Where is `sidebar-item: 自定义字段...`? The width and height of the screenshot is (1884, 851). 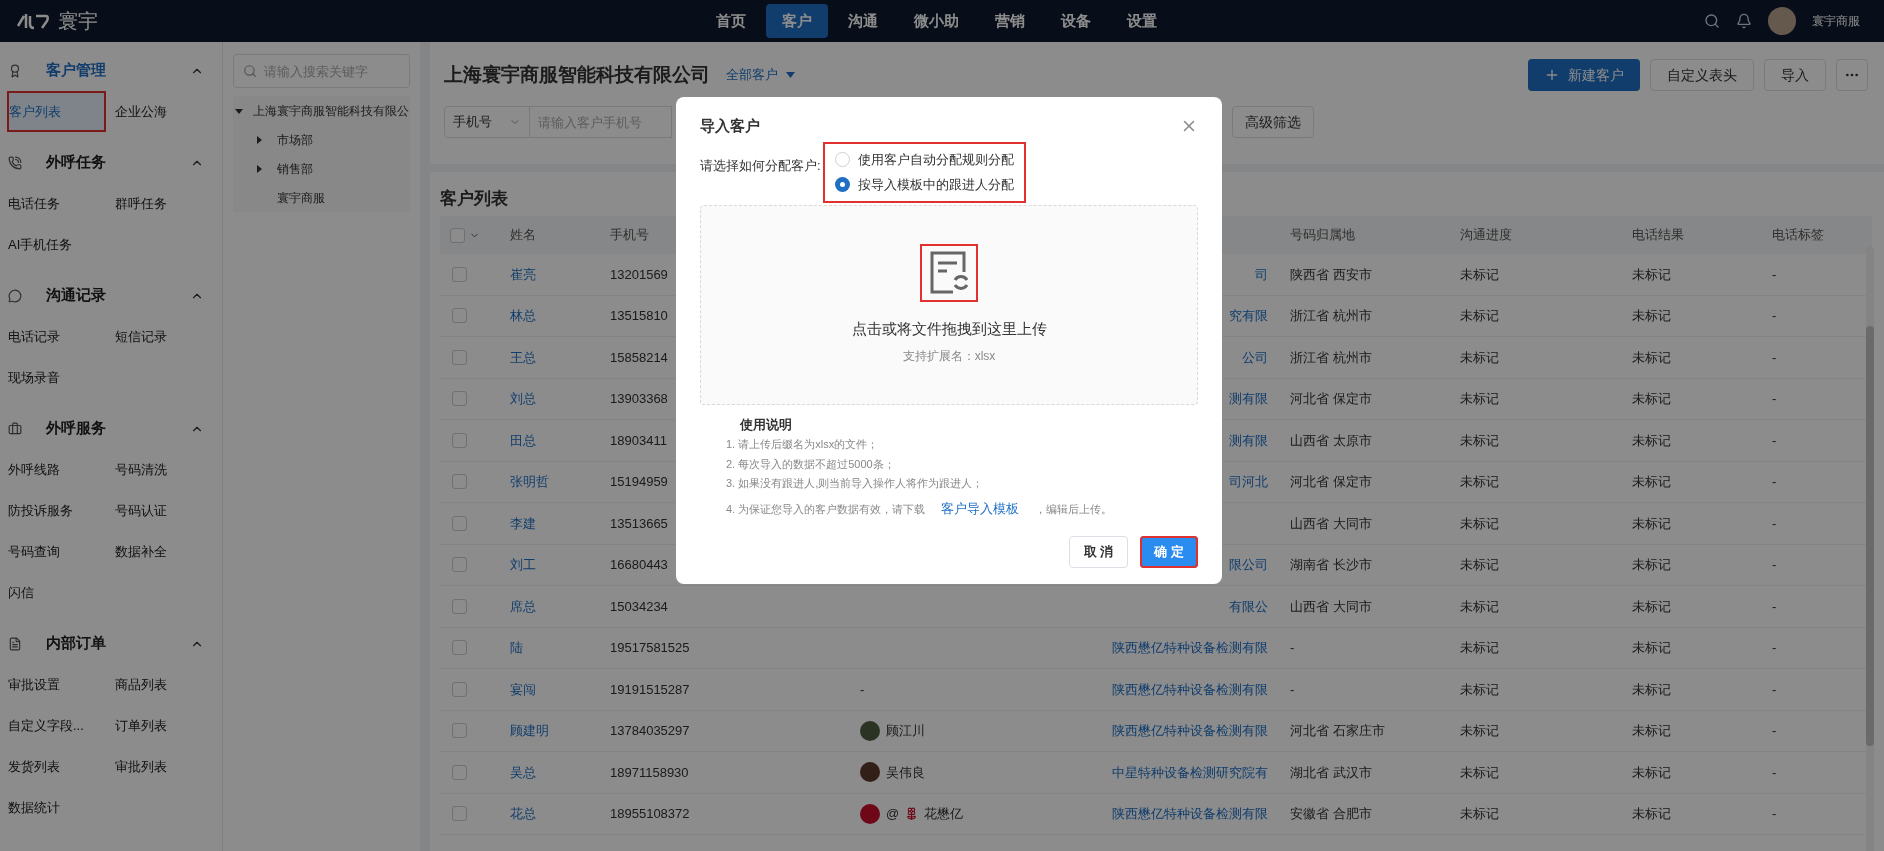 sidebar-item: 自定义字段... is located at coordinates (46, 725).